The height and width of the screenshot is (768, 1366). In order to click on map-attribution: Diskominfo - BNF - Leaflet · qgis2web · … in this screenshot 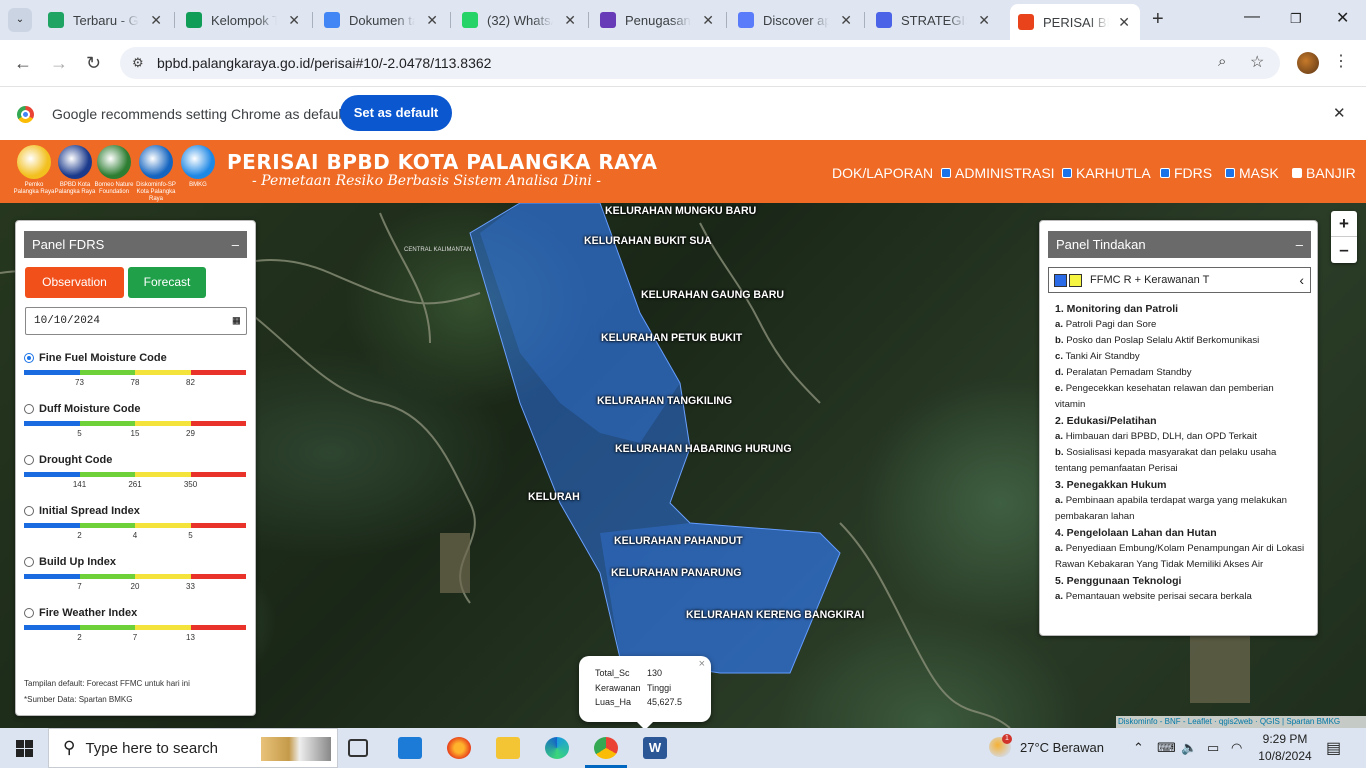, I will do `click(1241, 722)`.